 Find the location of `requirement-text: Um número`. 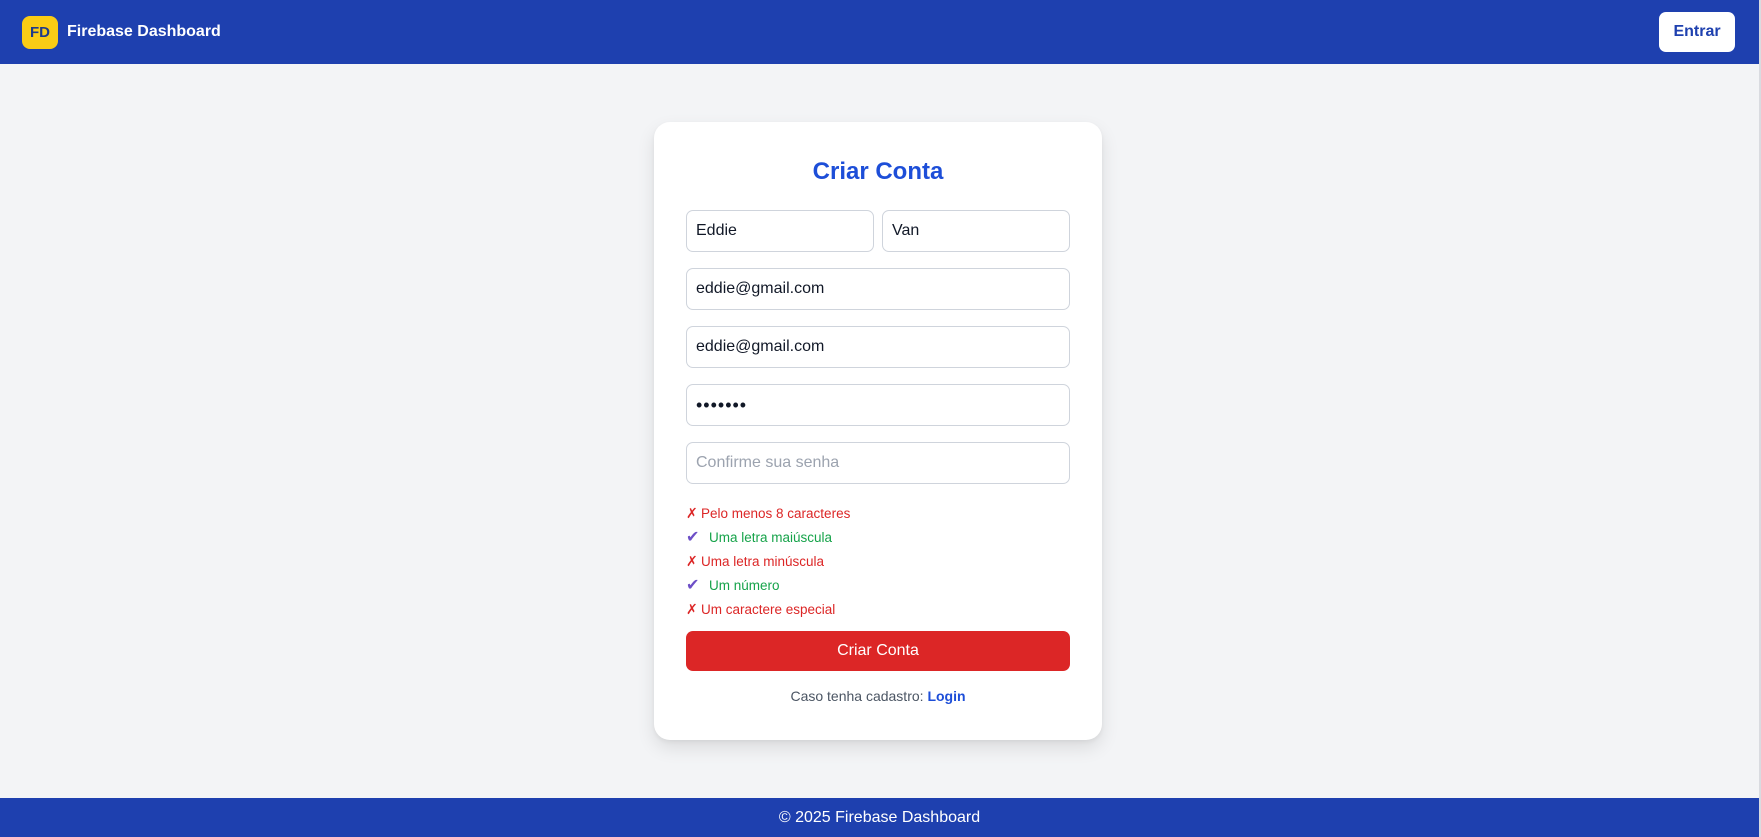

requirement-text: Um número is located at coordinates (744, 585).